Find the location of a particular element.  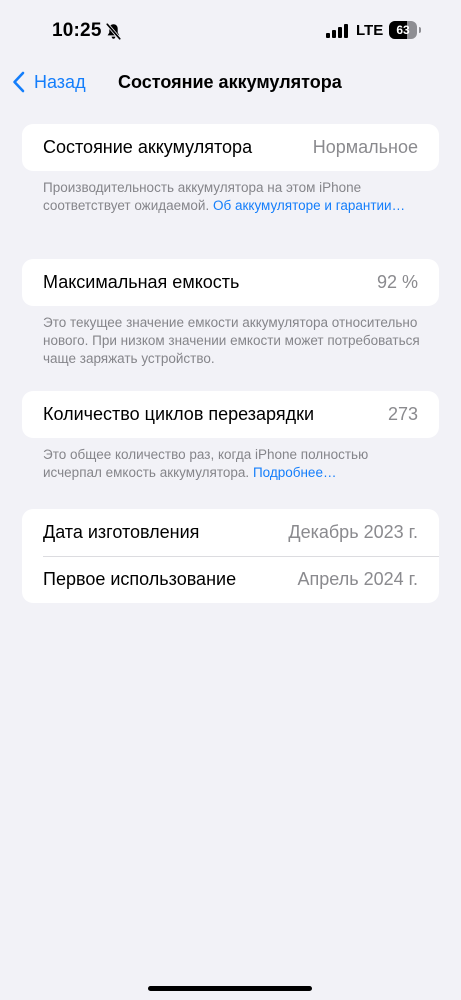

cellular-signal-icon is located at coordinates (337, 31).